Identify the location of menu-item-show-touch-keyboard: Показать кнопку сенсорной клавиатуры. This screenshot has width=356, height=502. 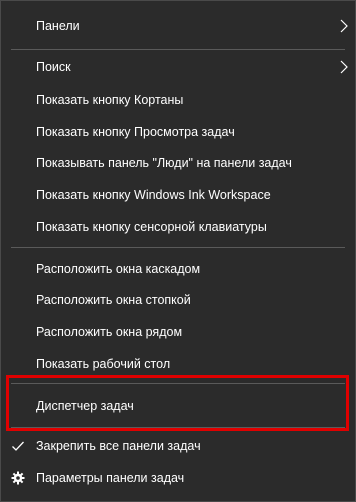
(178, 226).